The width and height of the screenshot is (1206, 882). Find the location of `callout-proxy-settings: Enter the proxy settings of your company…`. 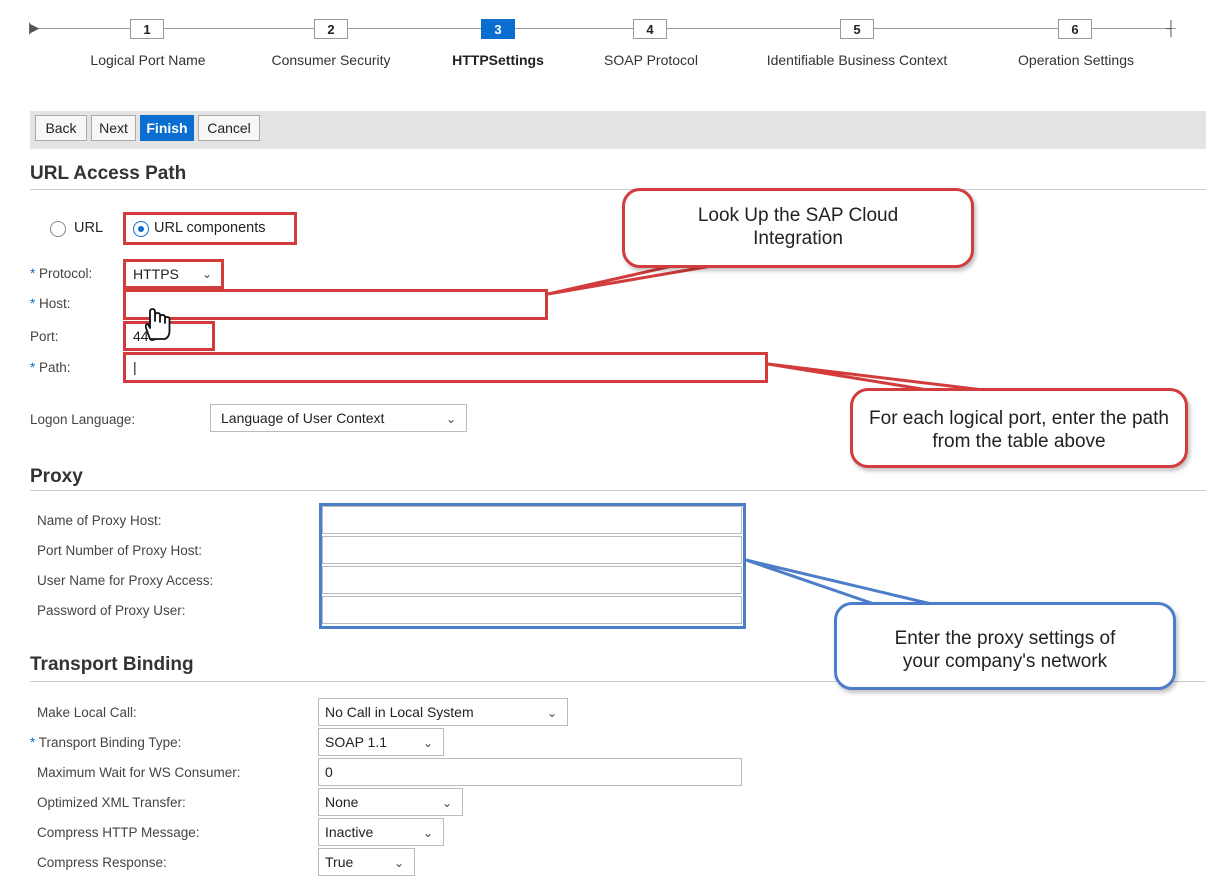

callout-proxy-settings: Enter the proxy settings of your company… is located at coordinates (1005, 646).